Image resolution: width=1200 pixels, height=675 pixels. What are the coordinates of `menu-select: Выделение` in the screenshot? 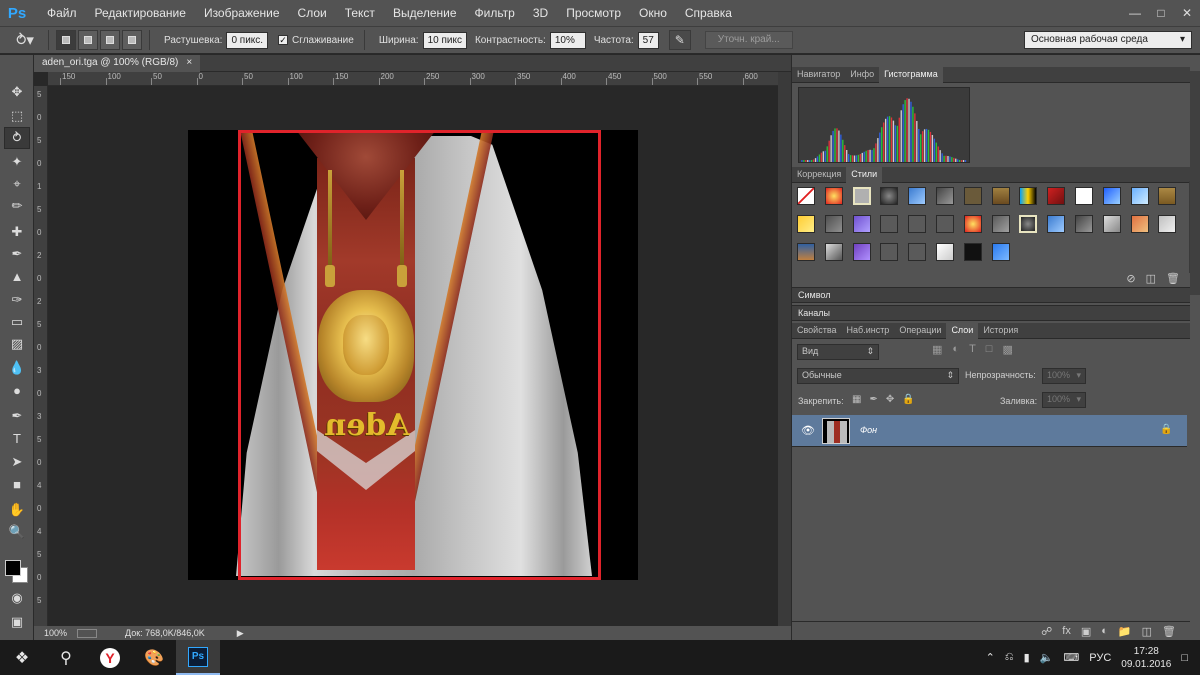 It's located at (425, 13).